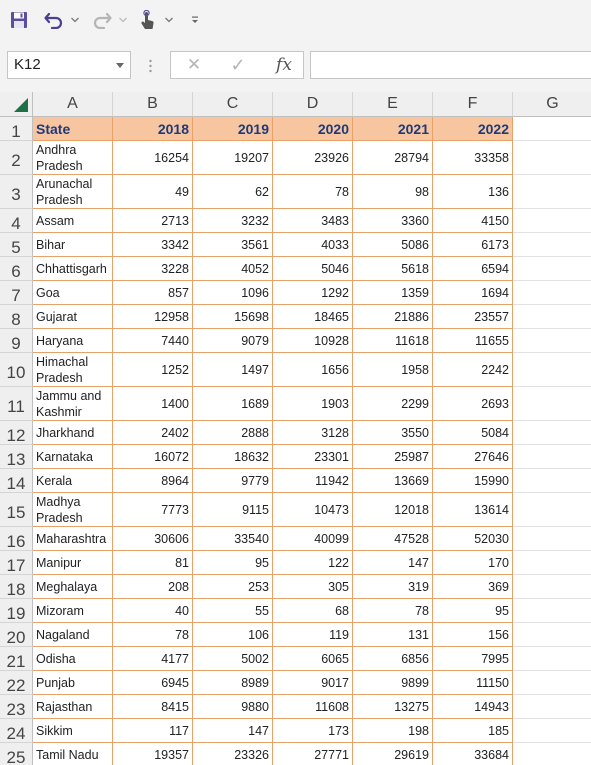  What do you see at coordinates (233, 659) in the screenshot?
I see `value-cell: 5002` at bounding box center [233, 659].